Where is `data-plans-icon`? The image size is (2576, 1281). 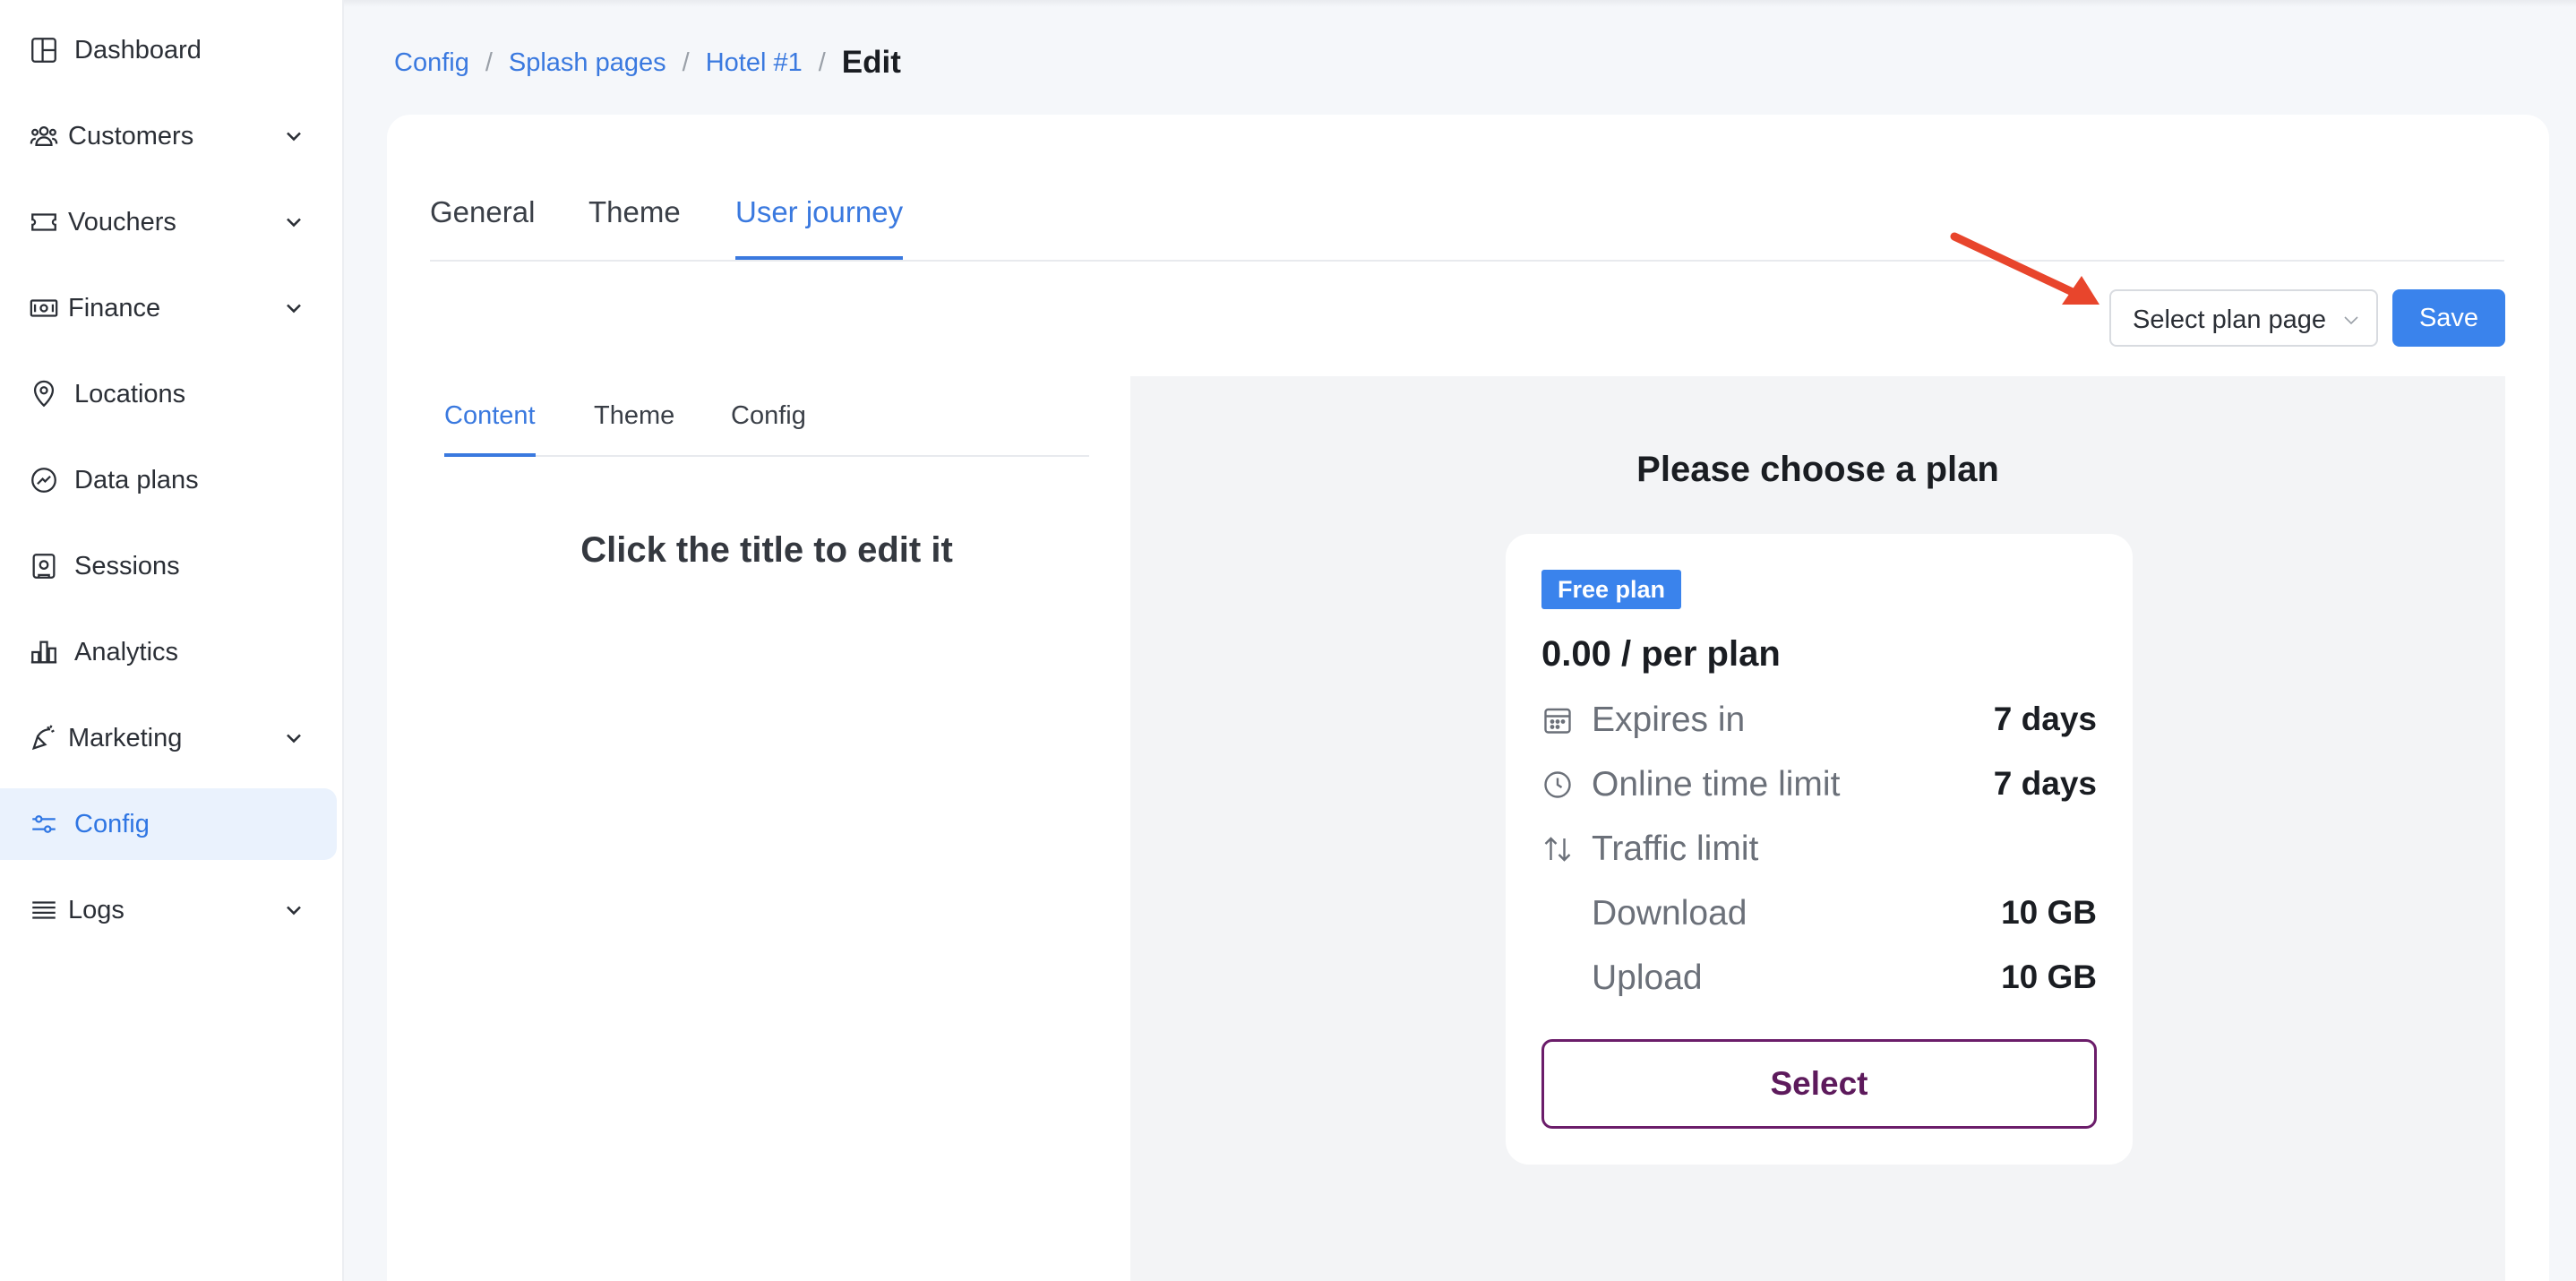 data-plans-icon is located at coordinates (44, 480).